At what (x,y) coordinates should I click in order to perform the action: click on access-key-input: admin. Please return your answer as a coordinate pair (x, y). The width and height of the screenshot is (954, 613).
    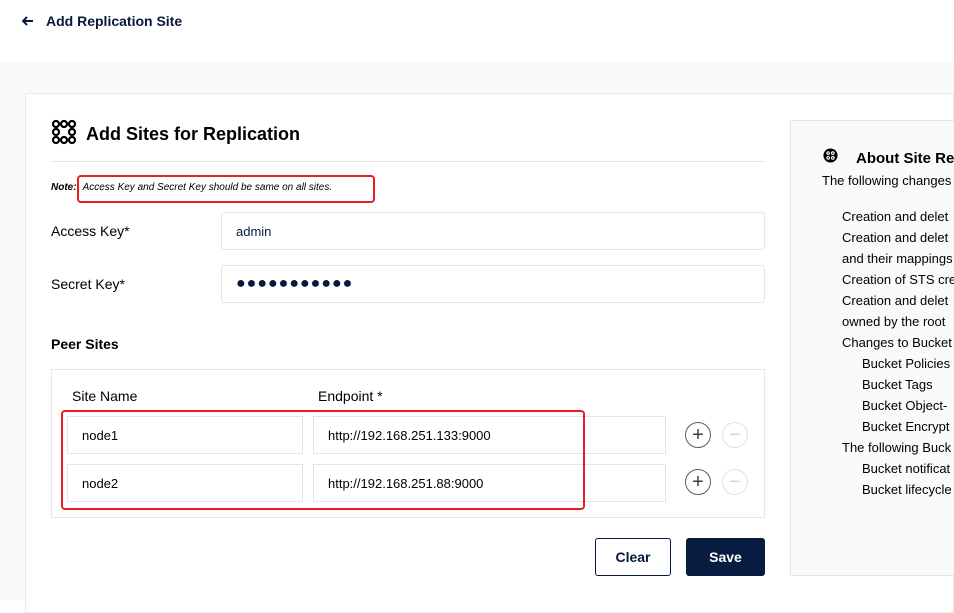
    Looking at the image, I should click on (493, 231).